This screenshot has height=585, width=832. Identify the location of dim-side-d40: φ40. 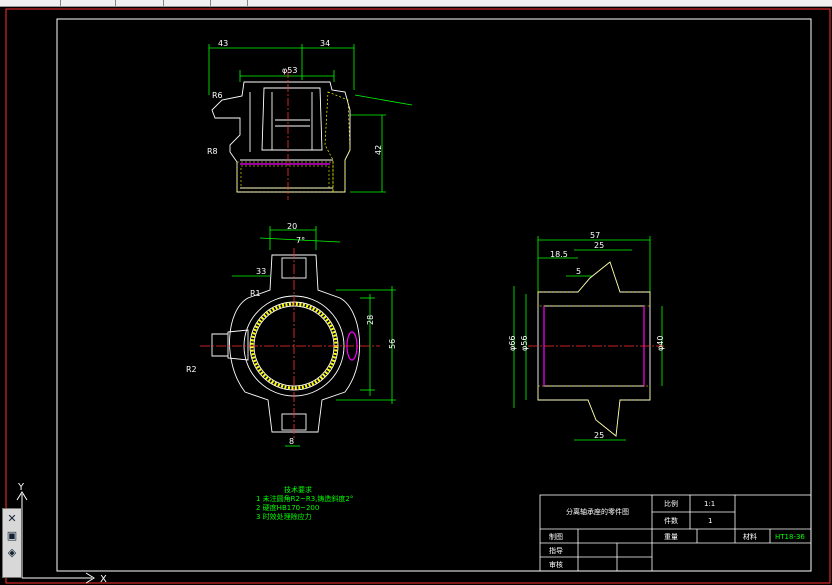
(660, 343).